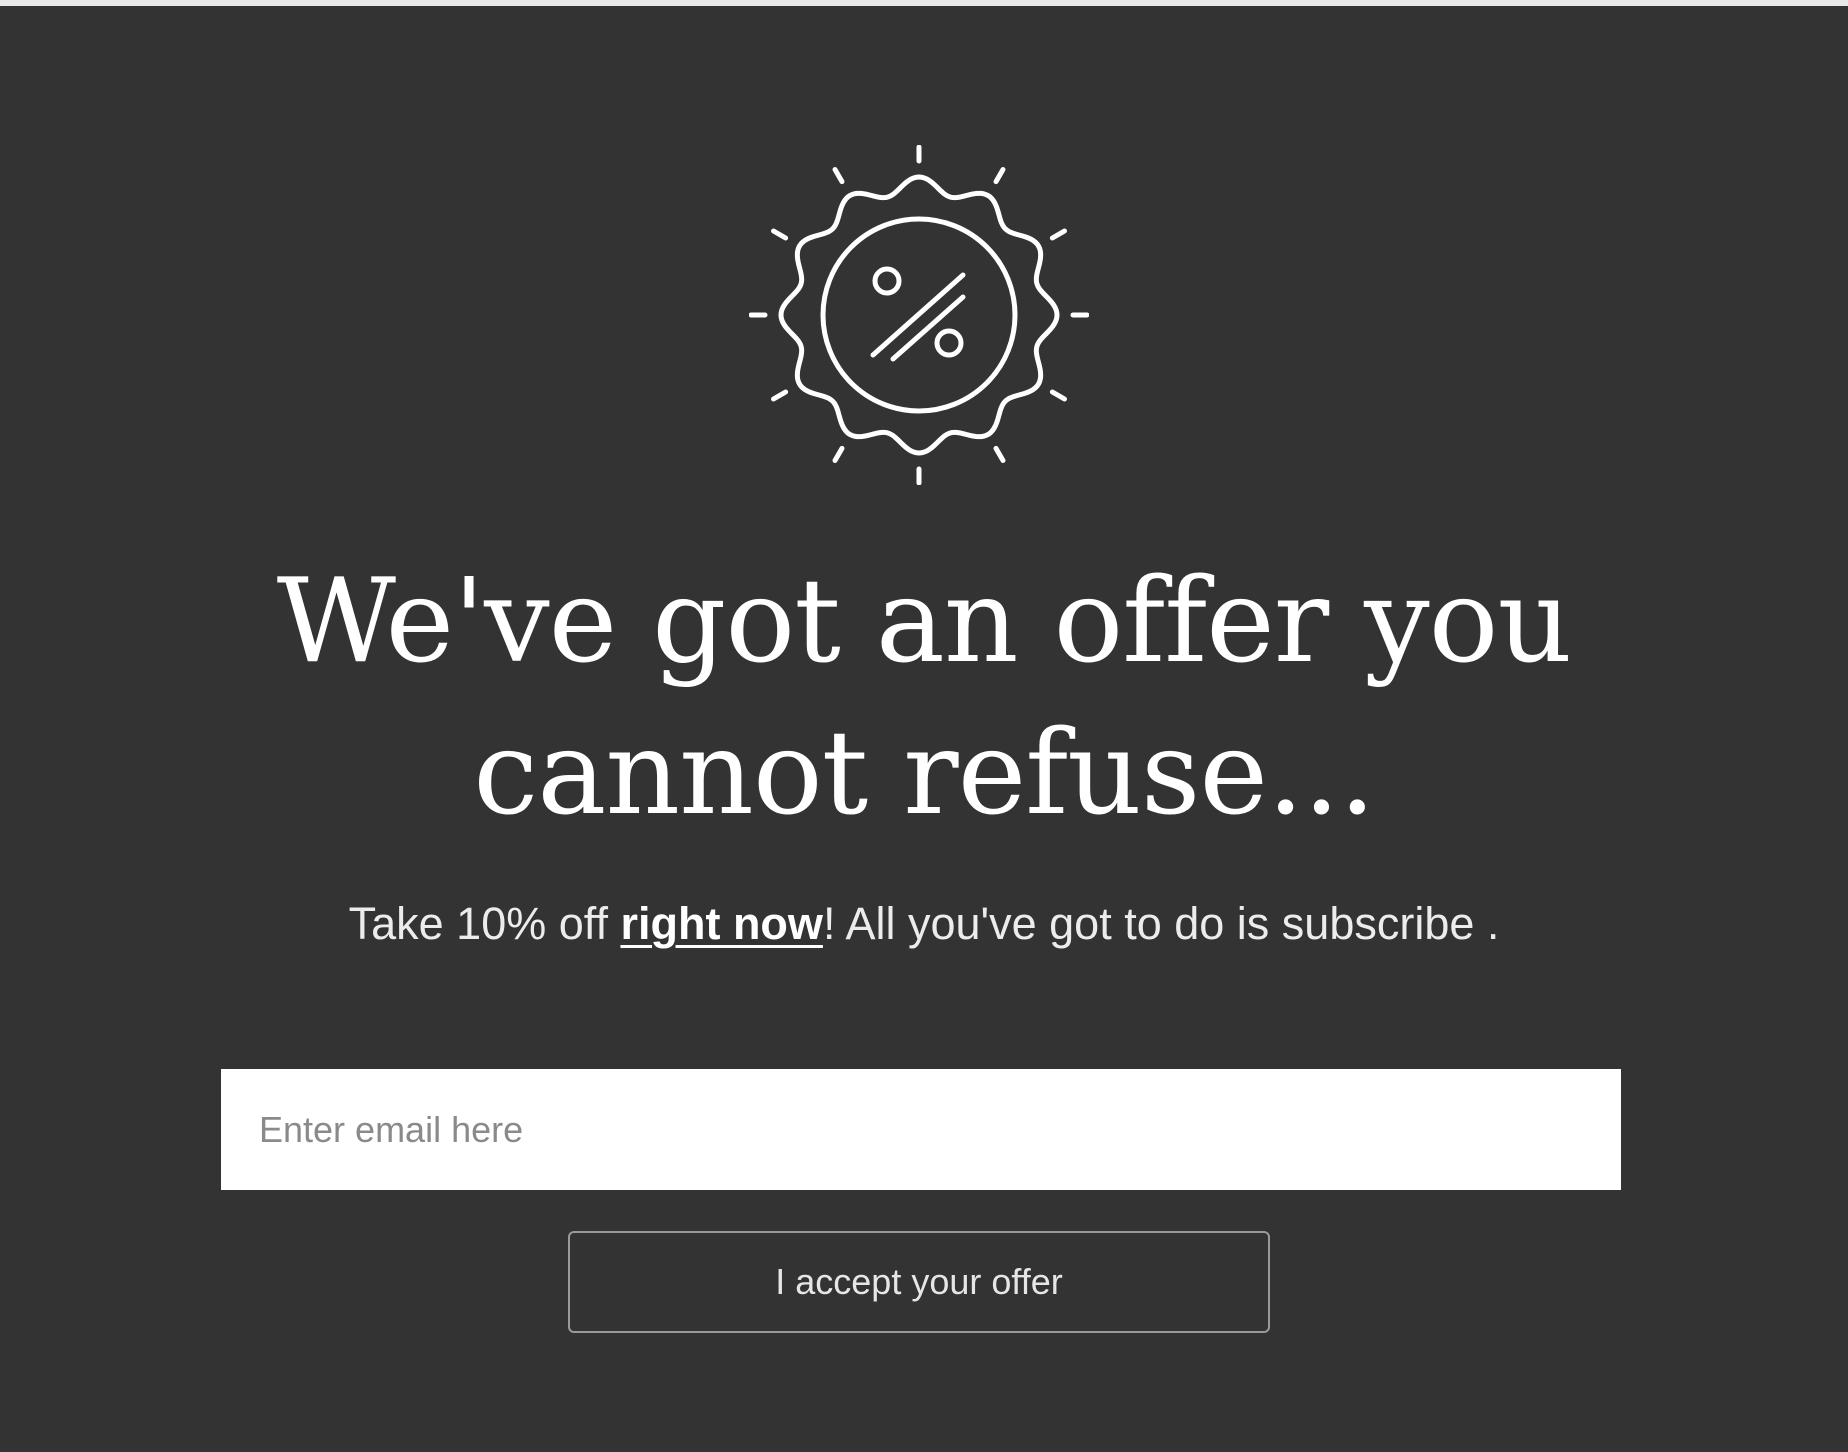 The image size is (1848, 1452). What do you see at coordinates (1161, 923) in the screenshot?
I see `offer-description-suffix: ! All you've got to do is subscribe .` at bounding box center [1161, 923].